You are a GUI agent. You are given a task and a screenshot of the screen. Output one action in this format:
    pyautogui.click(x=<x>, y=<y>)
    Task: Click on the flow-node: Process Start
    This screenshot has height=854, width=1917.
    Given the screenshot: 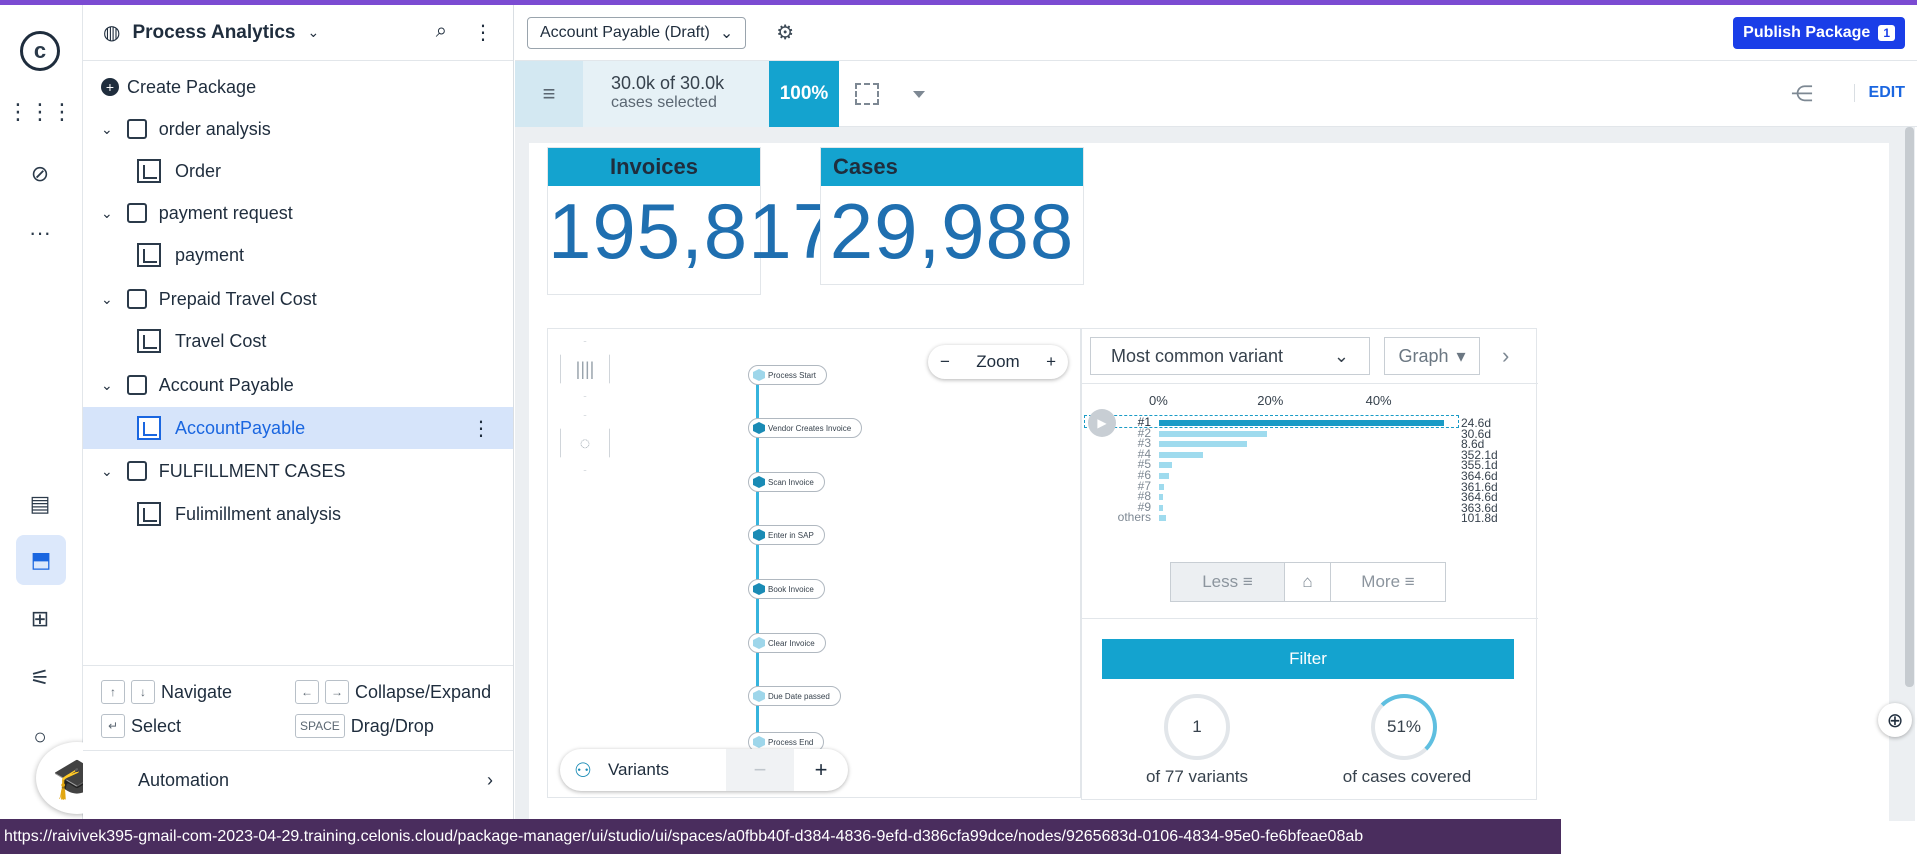 What is the action you would take?
    pyautogui.click(x=788, y=375)
    